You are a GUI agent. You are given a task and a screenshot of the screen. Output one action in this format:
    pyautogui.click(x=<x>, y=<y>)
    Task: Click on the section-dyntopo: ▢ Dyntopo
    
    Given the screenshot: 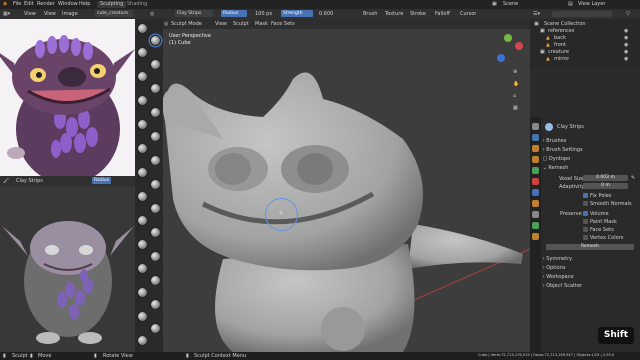 What is the action you would take?
    pyautogui.click(x=590, y=159)
    